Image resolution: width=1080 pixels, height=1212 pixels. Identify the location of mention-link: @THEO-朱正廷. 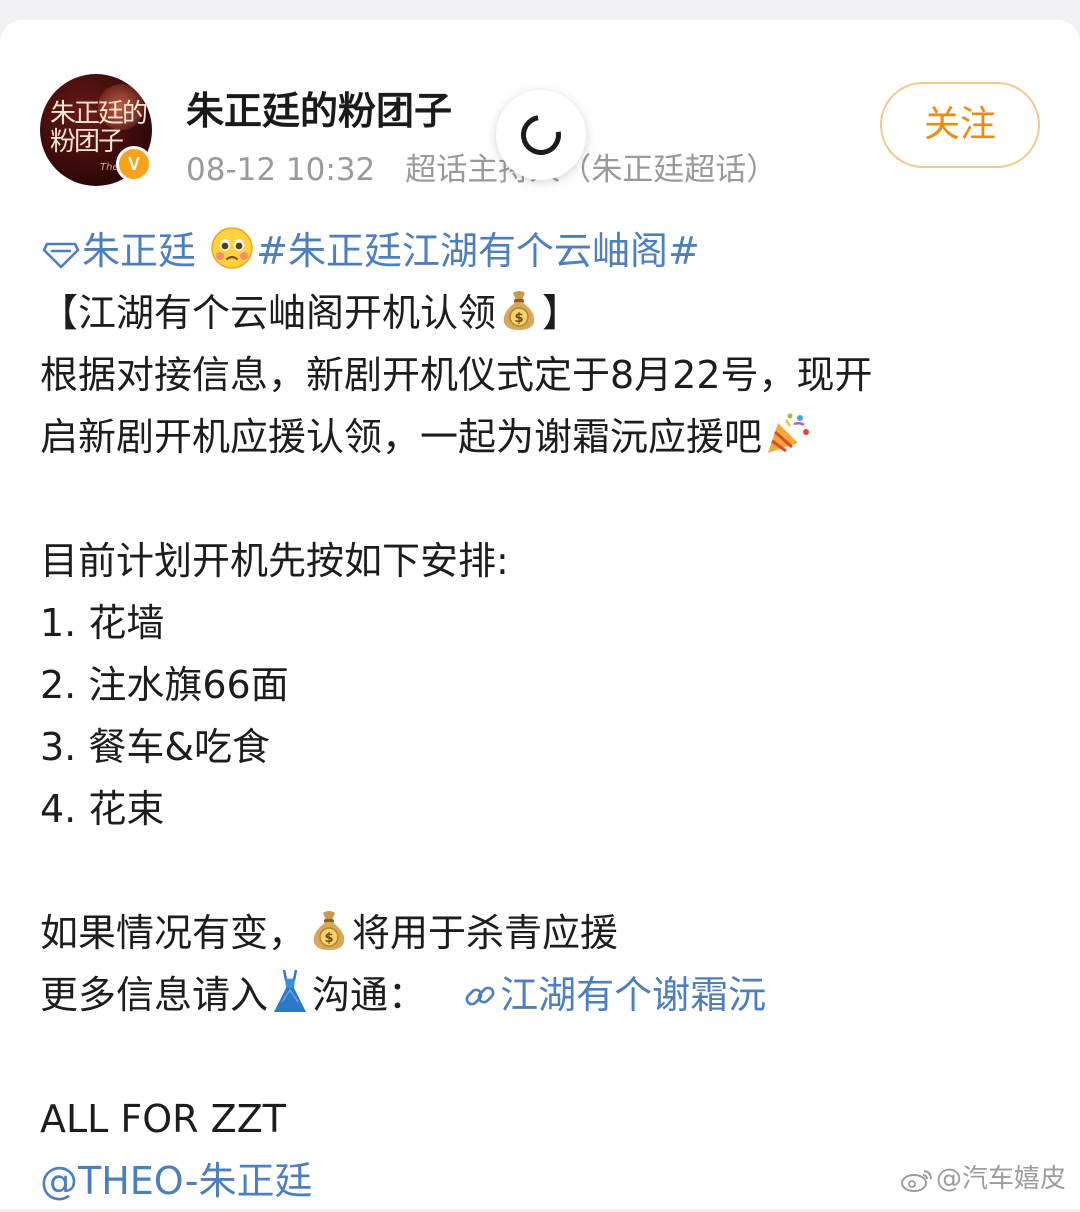
(176, 1181).